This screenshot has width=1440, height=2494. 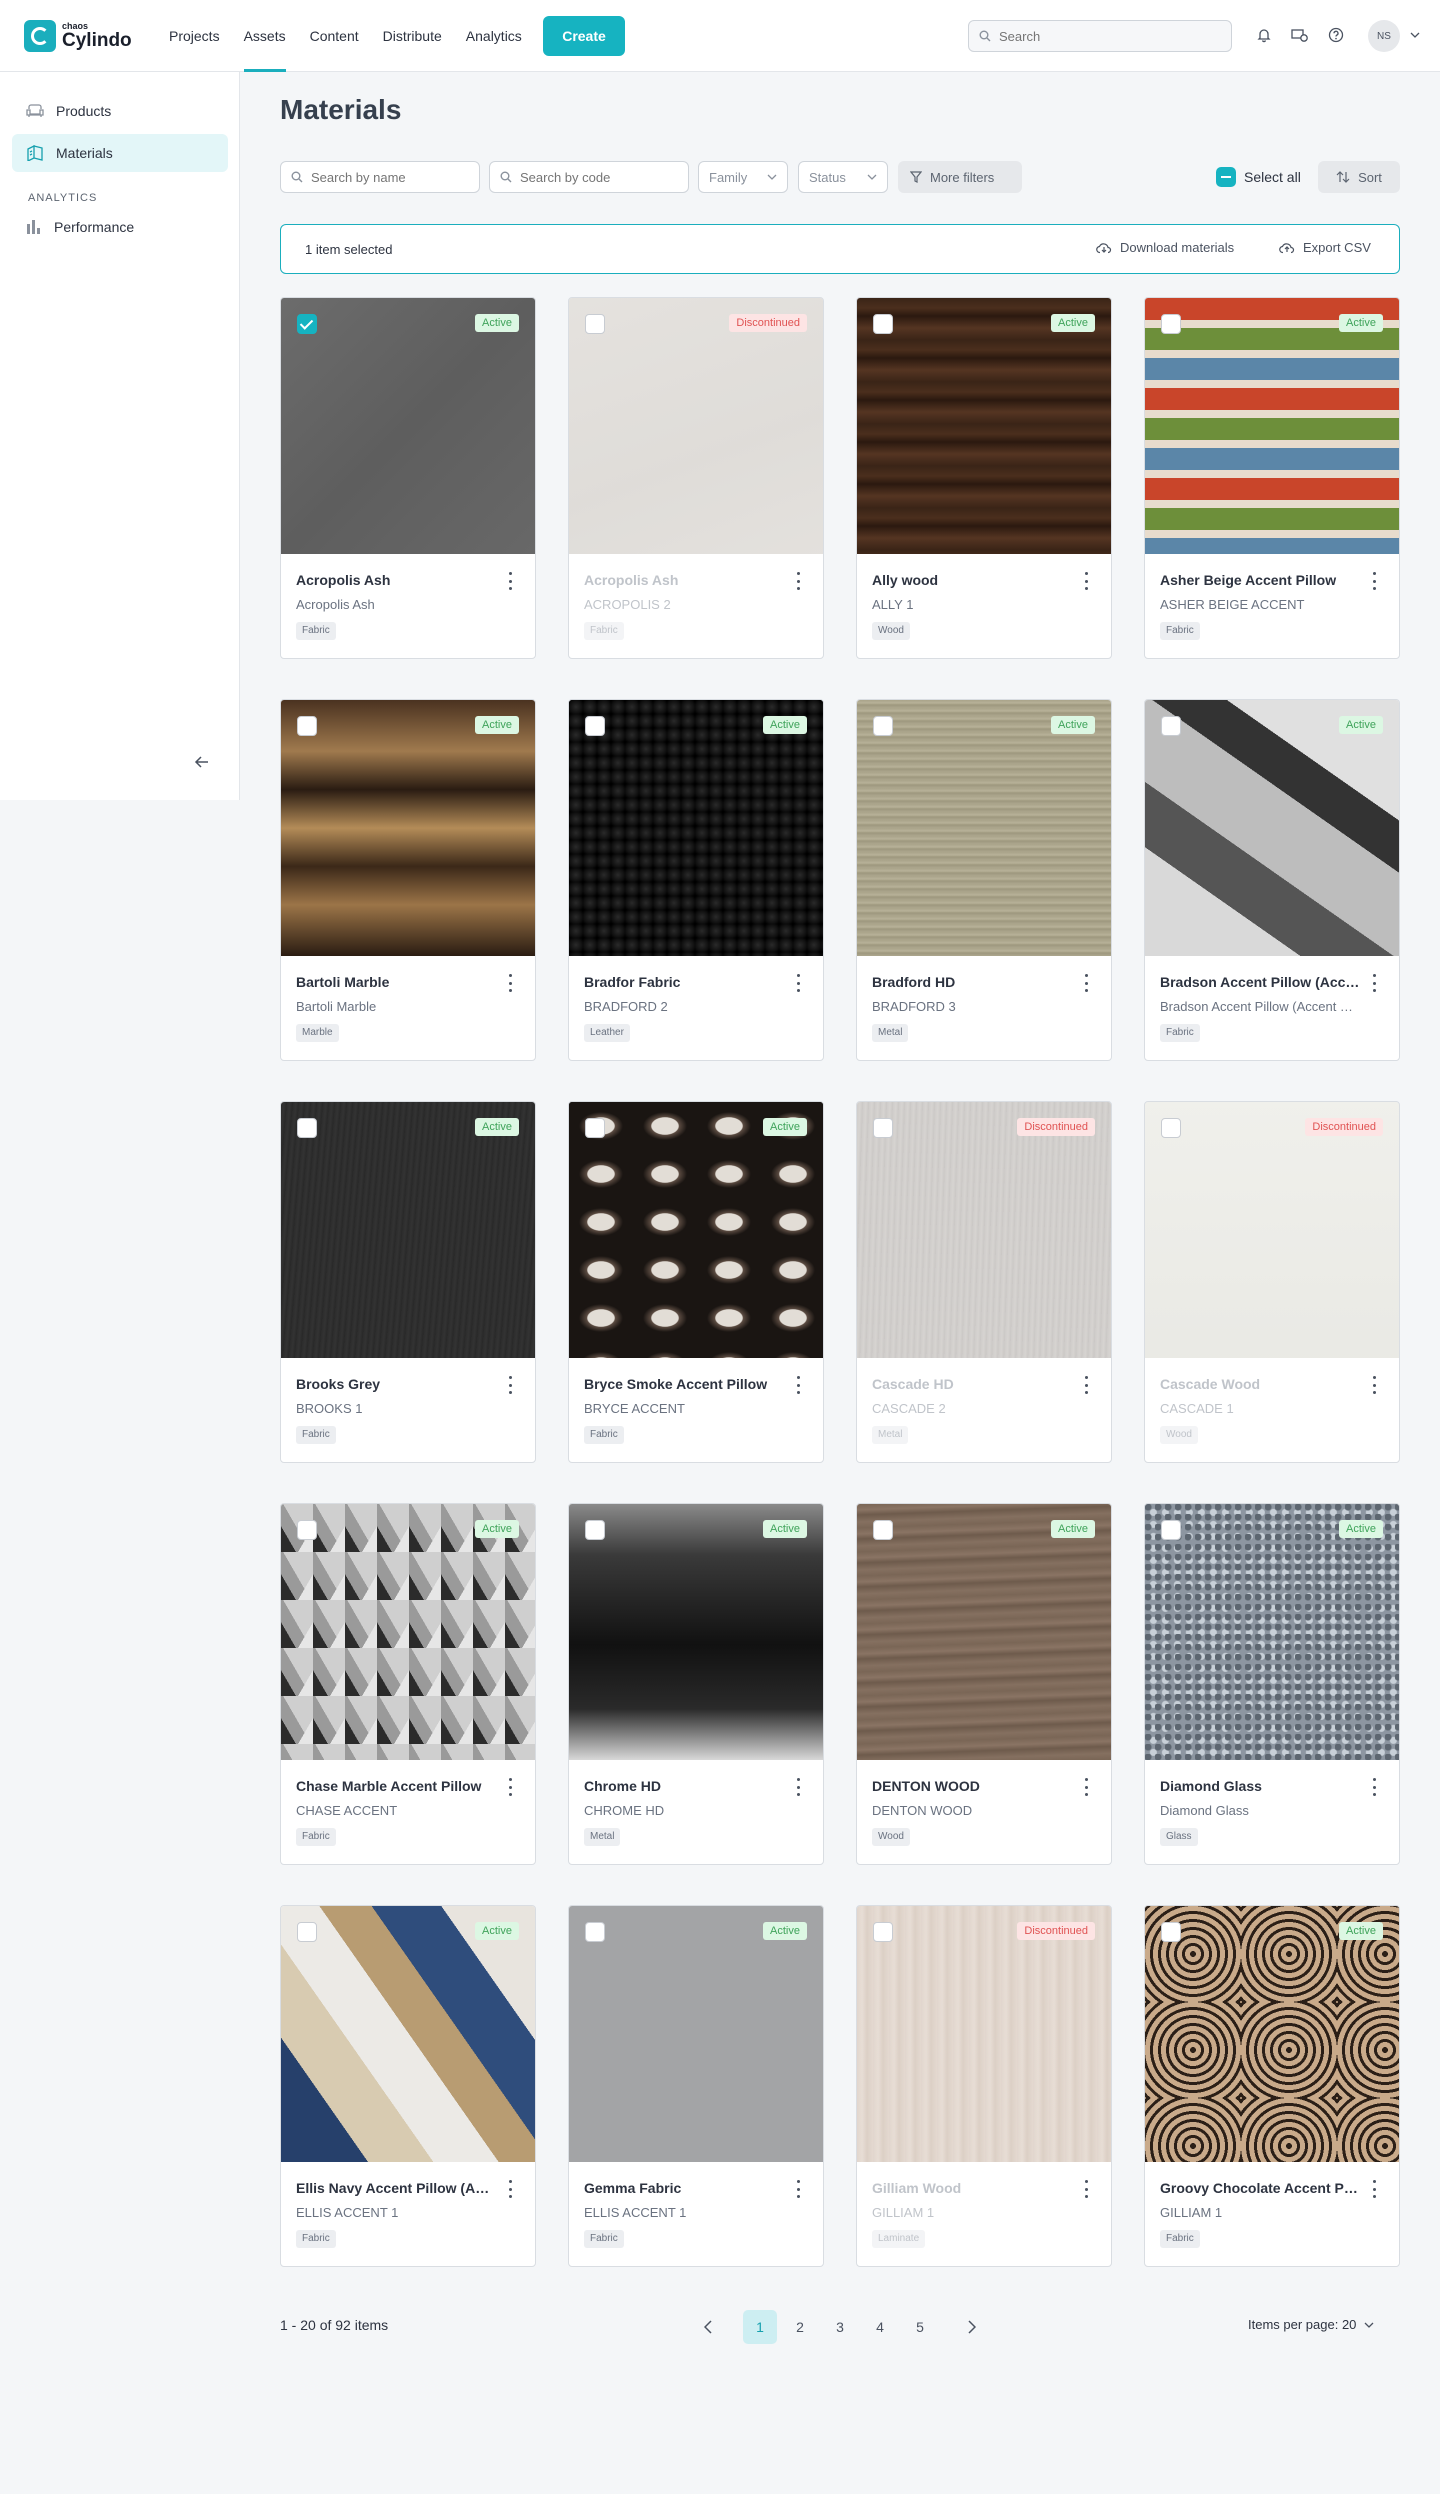 I want to click on code-search-input, so click(x=595, y=177).